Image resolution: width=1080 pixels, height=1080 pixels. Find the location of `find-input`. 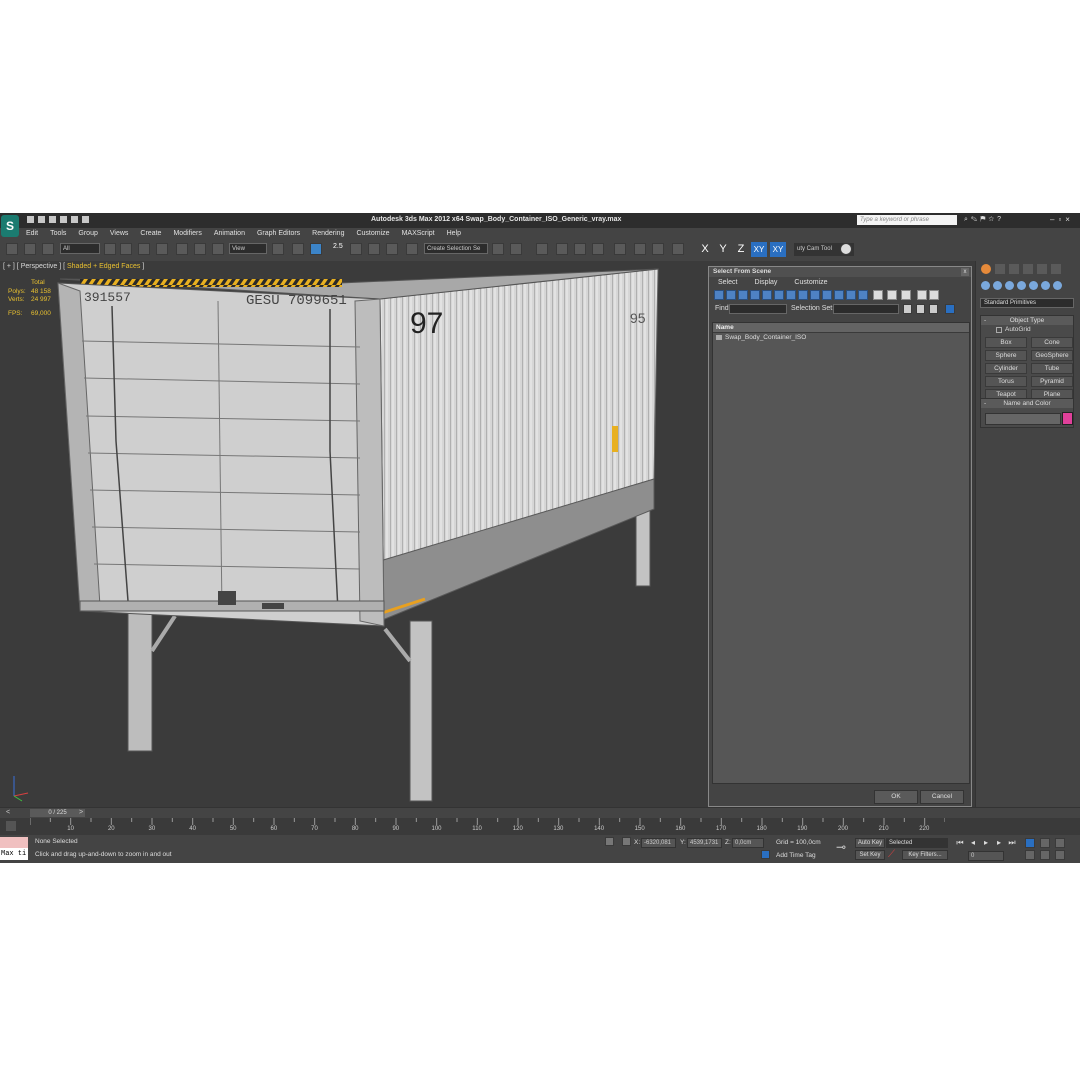

find-input is located at coordinates (758, 309).